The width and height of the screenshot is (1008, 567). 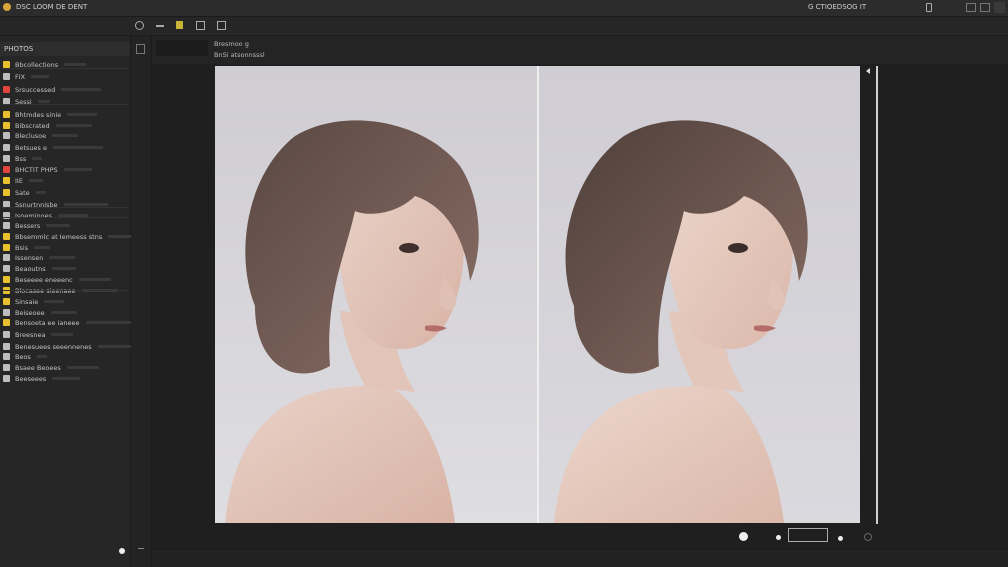 I want to click on sidebar-item: Beos, so click(x=25, y=356).